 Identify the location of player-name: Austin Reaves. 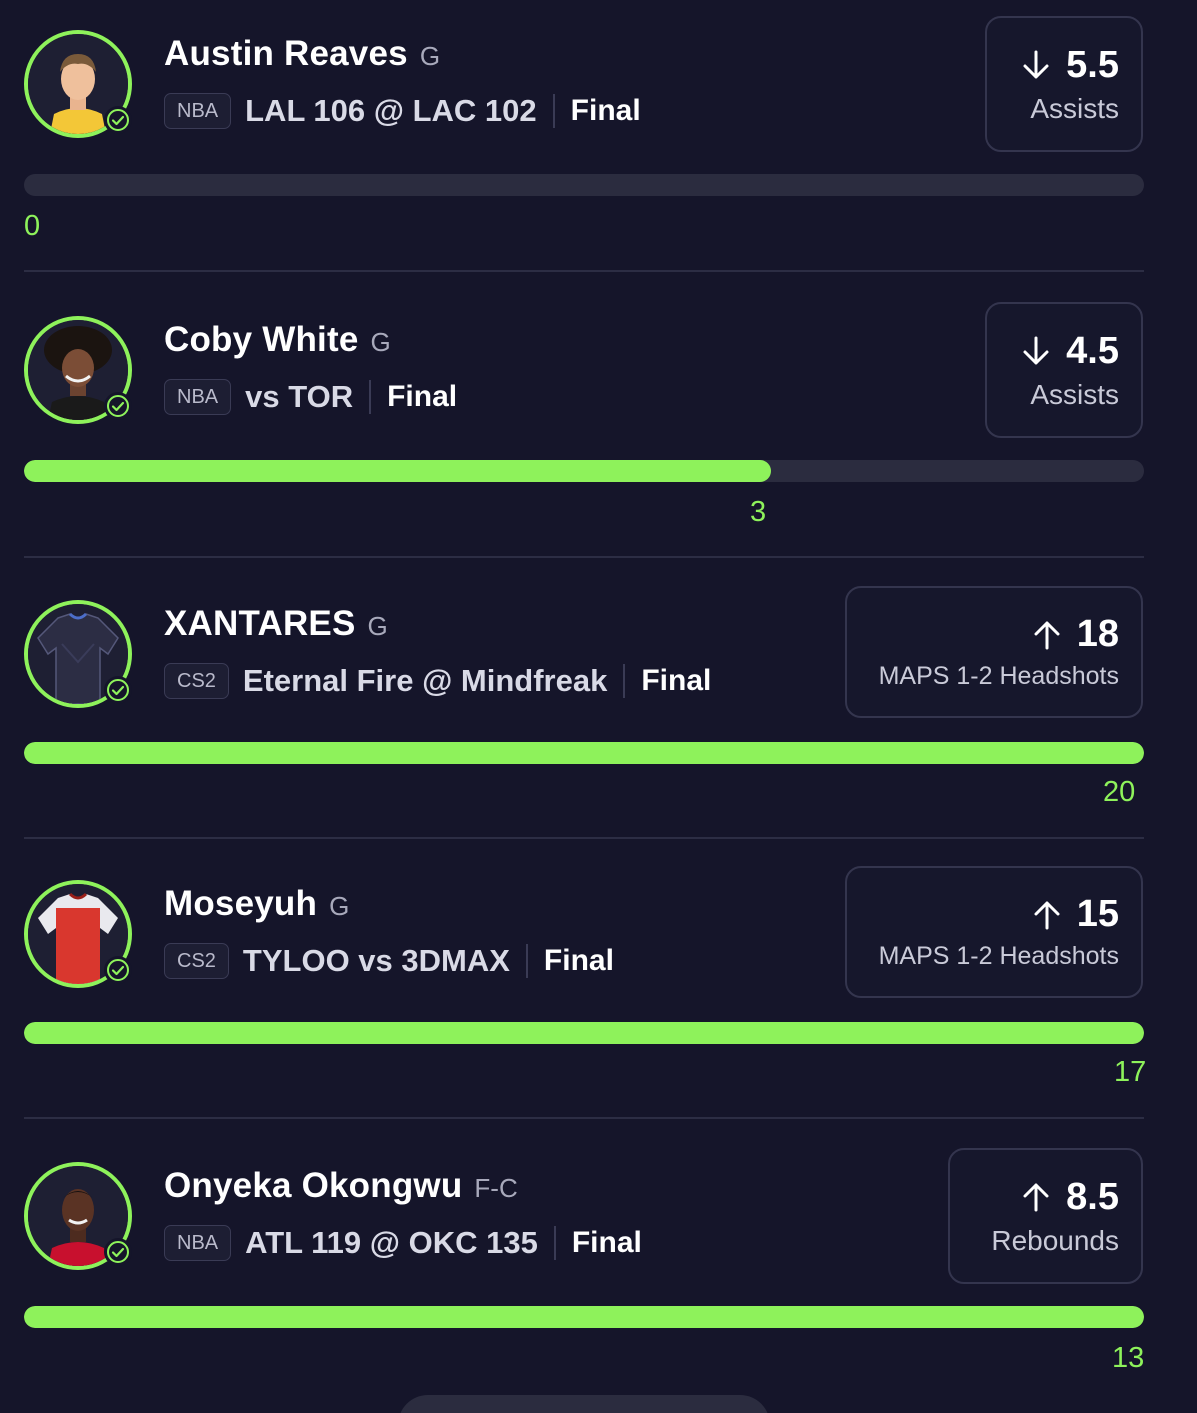
(286, 53).